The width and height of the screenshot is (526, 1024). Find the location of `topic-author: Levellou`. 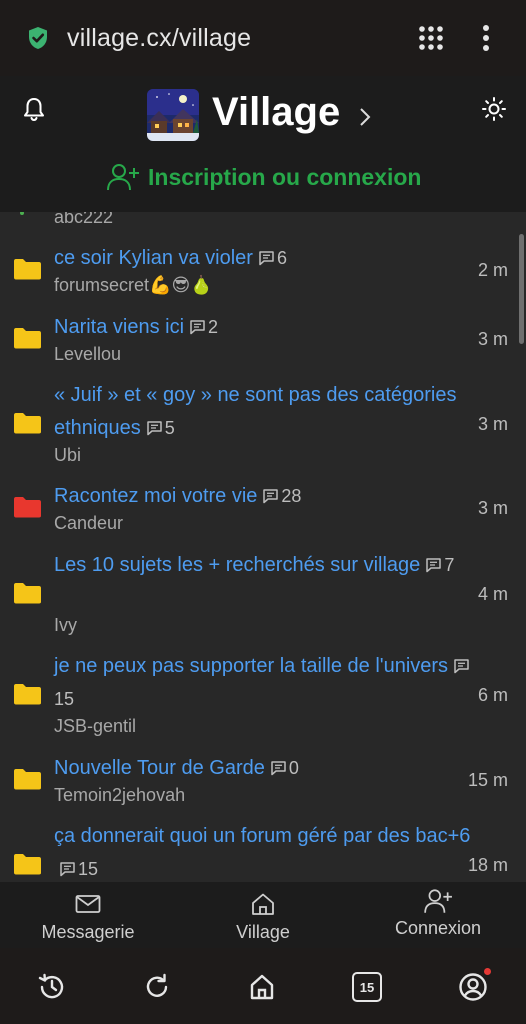

topic-author: Levellou is located at coordinates (87, 354).